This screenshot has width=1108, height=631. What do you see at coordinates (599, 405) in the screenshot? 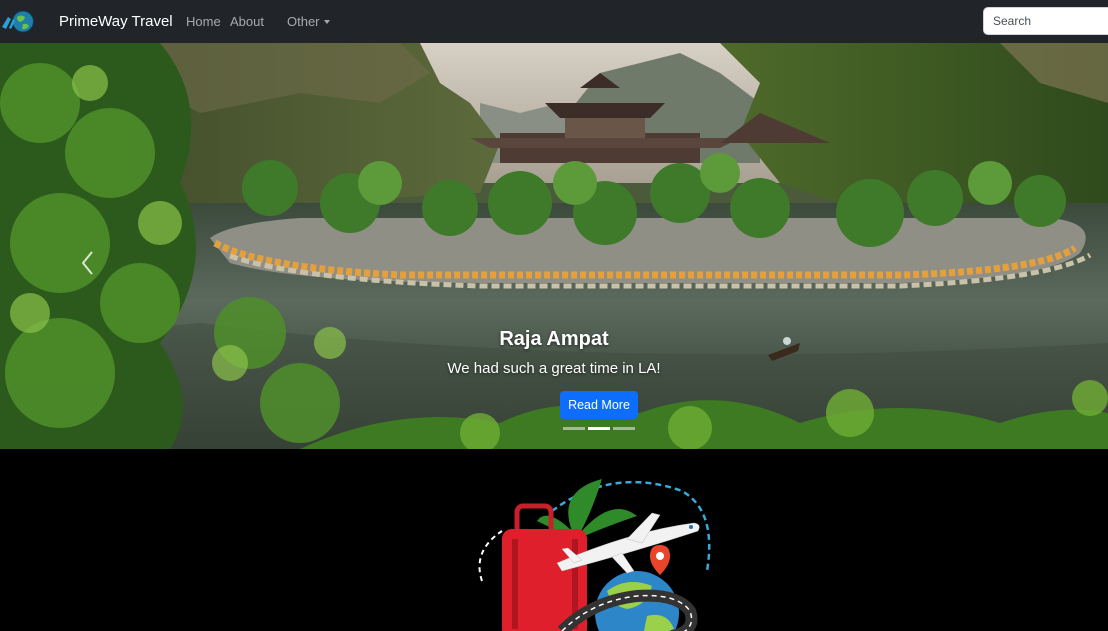
I see `read-more-button: Read More` at bounding box center [599, 405].